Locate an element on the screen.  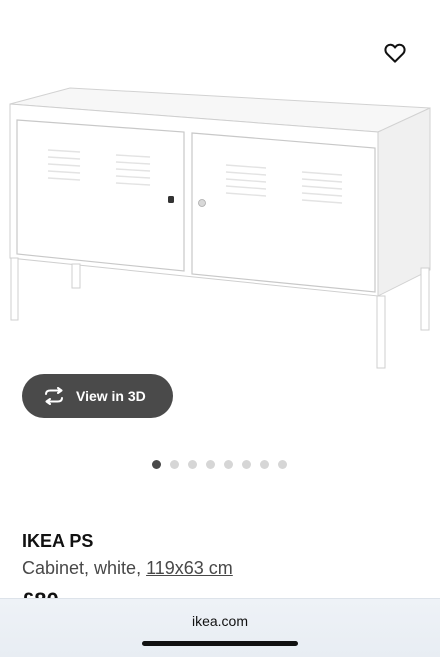
browser-address-bar: ikea.com is located at coordinates (220, 627).